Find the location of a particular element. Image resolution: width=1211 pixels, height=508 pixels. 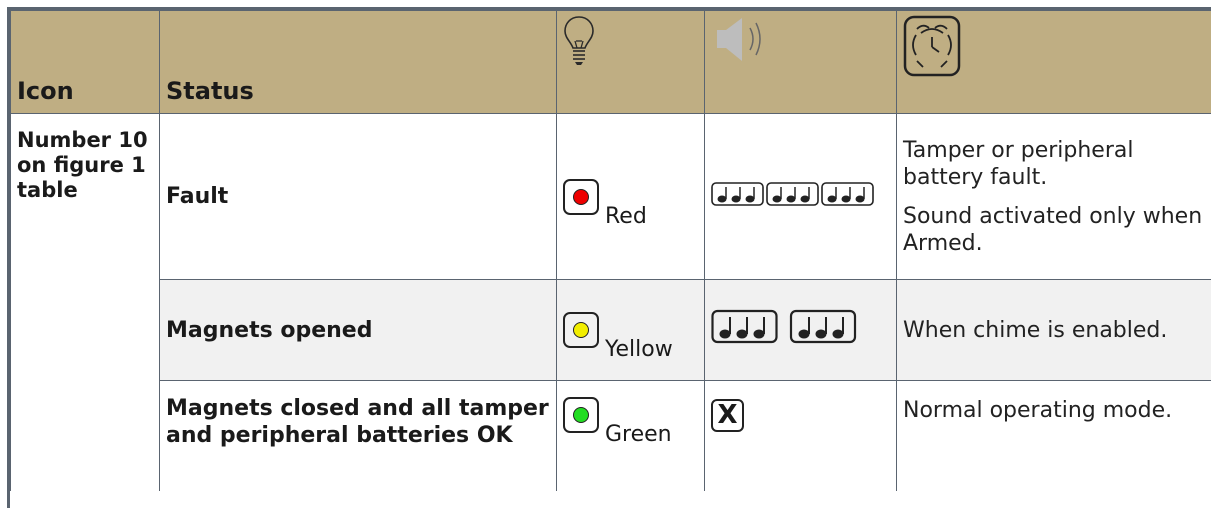

led-yellow-icon is located at coordinates (581, 330).